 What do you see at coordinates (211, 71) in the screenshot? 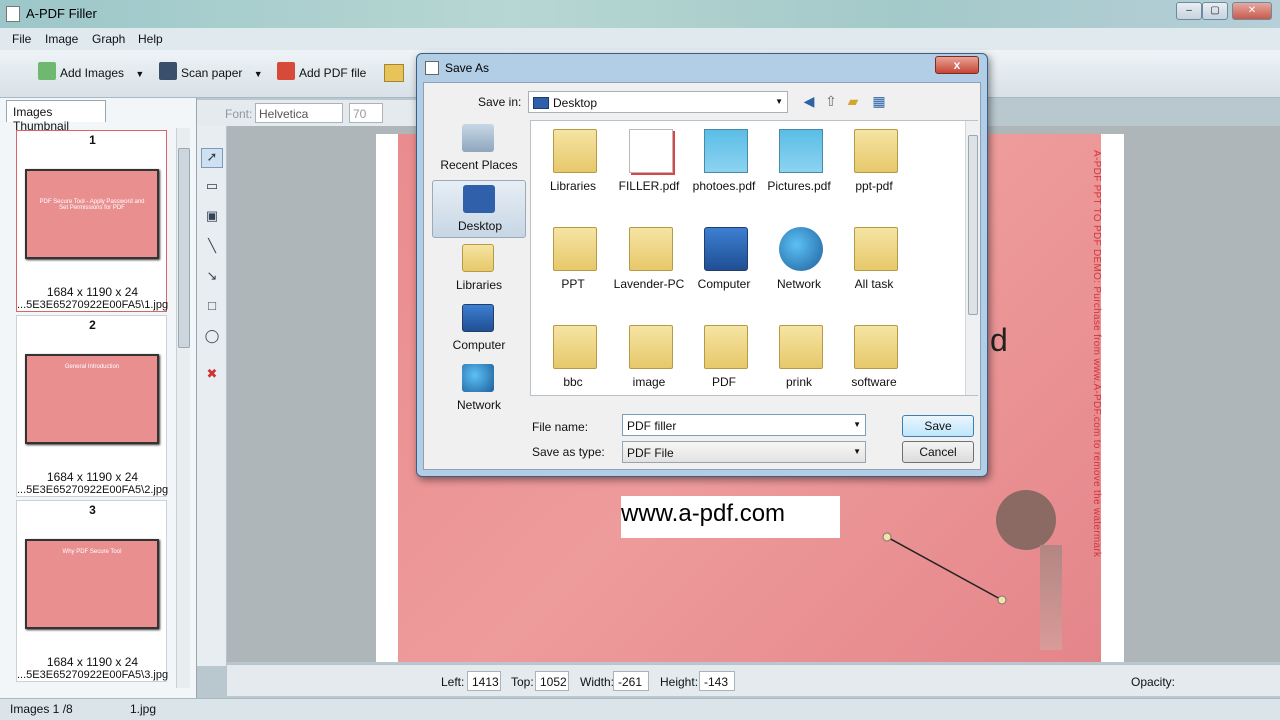
I see `scan-paper-button: Scan paper ▼` at bounding box center [211, 71].